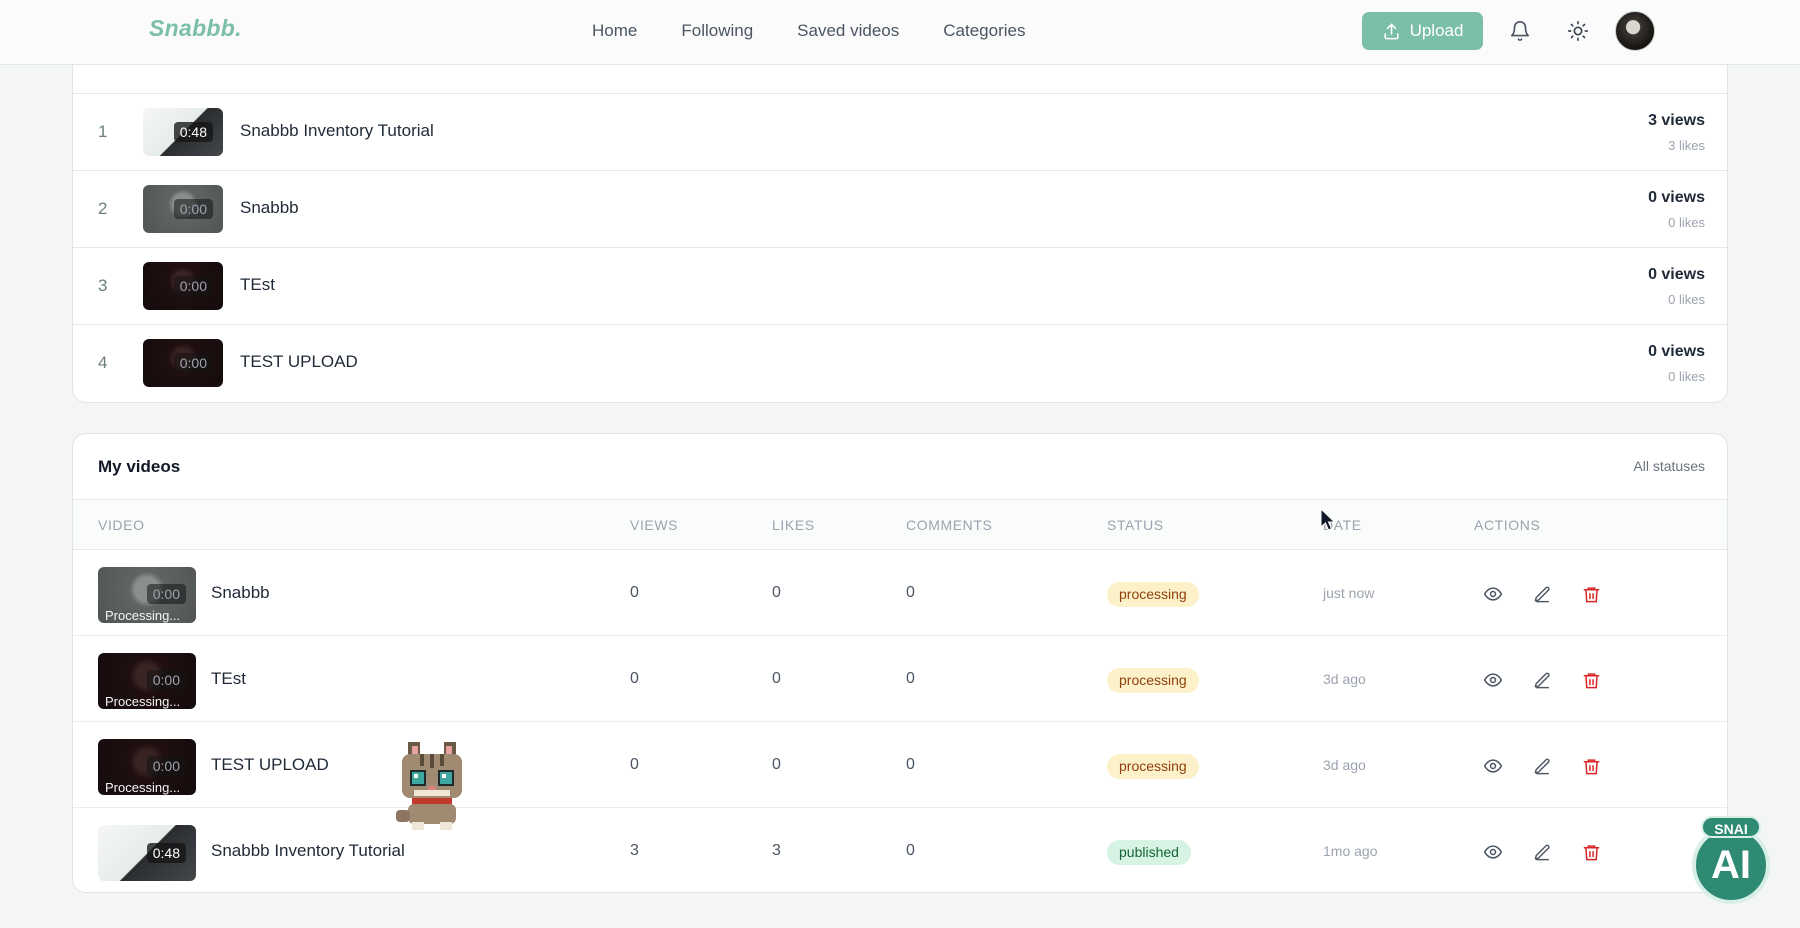  Describe the element at coordinates (1350, 851) in the screenshot. I see `date-cell: 1mo ago` at that location.